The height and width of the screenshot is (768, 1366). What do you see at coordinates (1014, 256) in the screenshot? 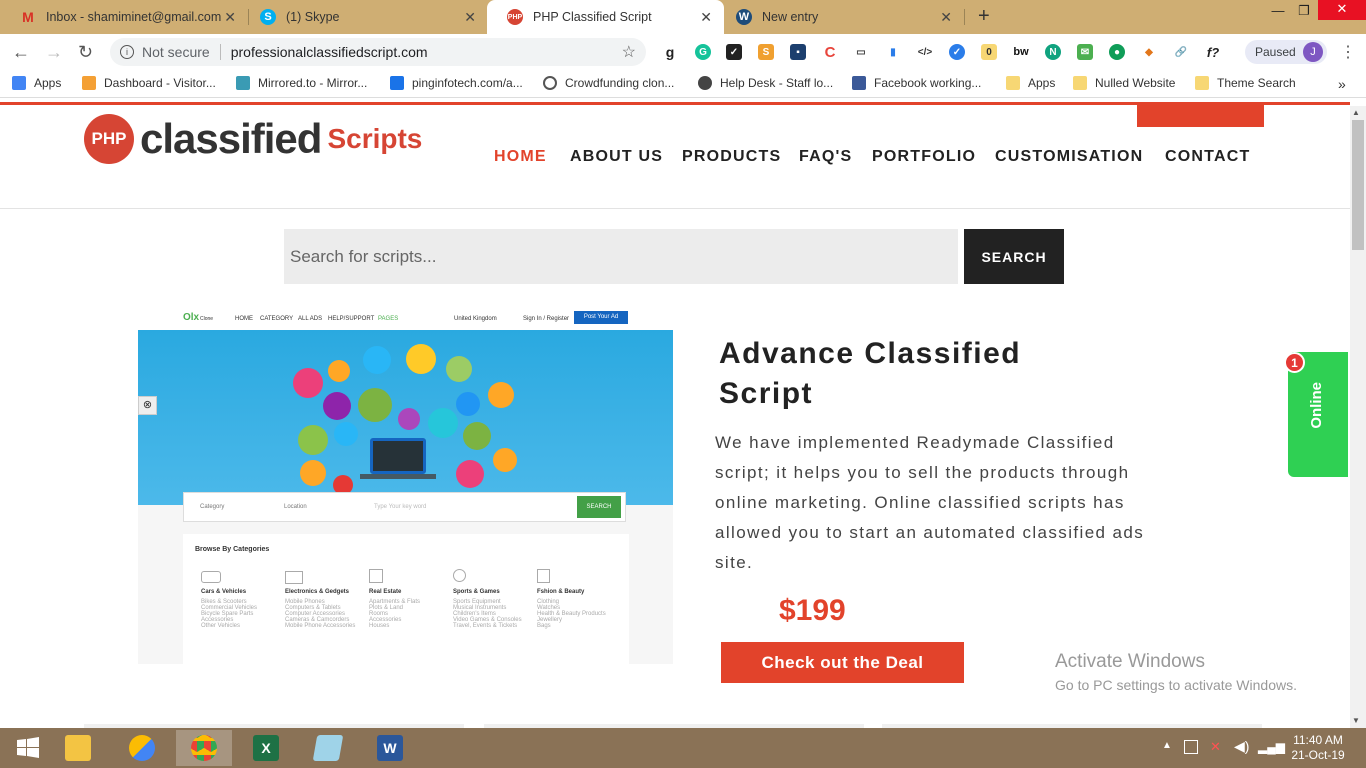
I see `search-button: SEARCH` at bounding box center [1014, 256].